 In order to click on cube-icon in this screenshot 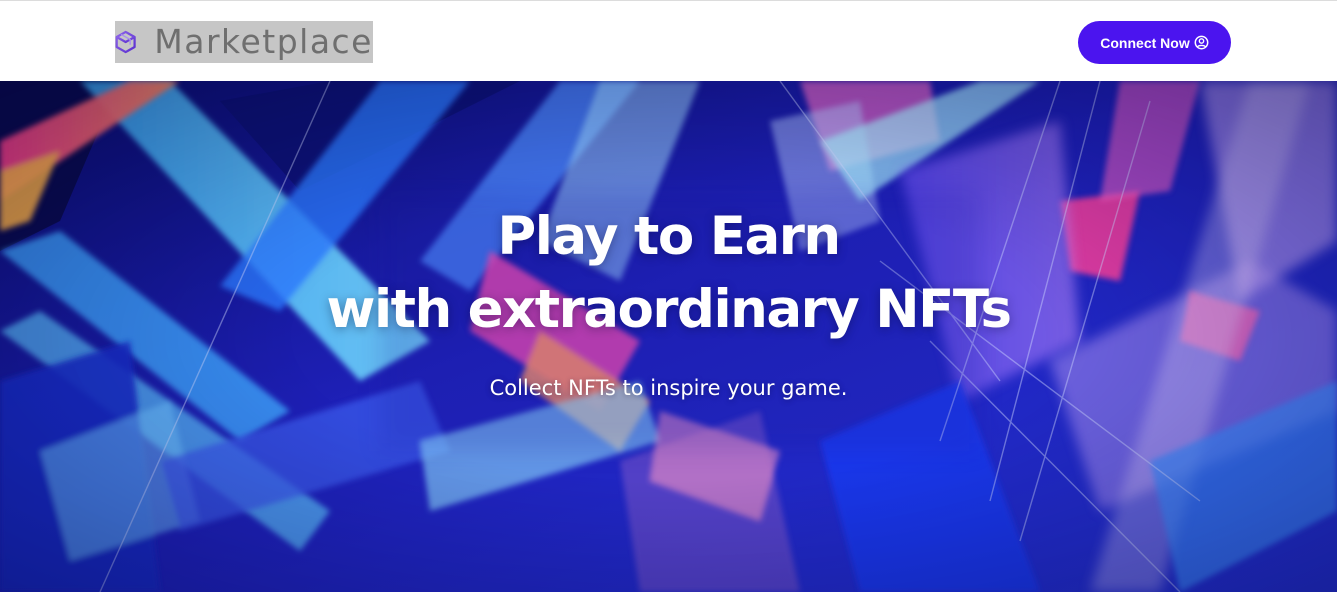, I will do `click(125, 42)`.